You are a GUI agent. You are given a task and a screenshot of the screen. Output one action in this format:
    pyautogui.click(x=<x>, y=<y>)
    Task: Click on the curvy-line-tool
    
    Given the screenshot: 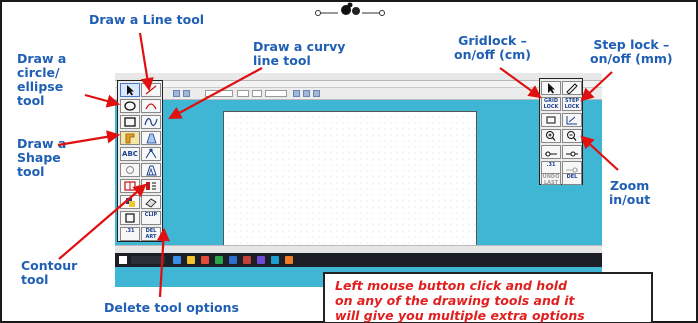 What is the action you would take?
    pyautogui.click(x=151, y=106)
    